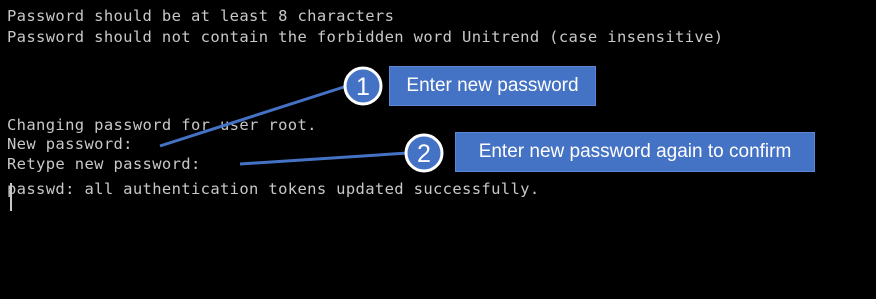  I want to click on text-cursor, so click(11, 197).